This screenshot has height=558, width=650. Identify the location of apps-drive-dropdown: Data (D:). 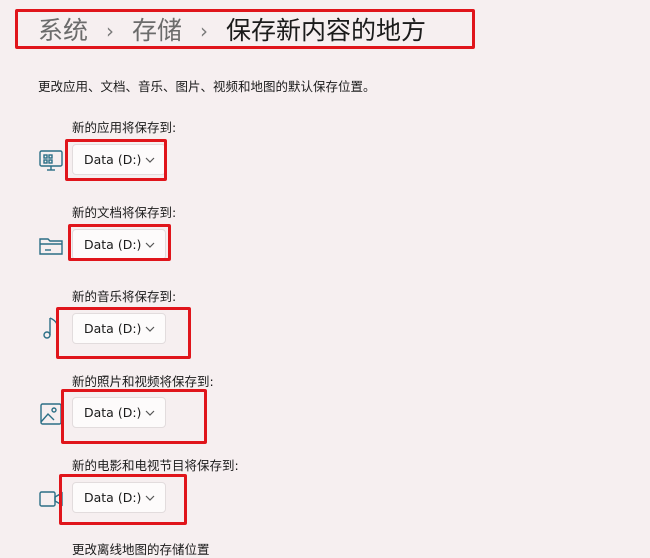
(119, 159).